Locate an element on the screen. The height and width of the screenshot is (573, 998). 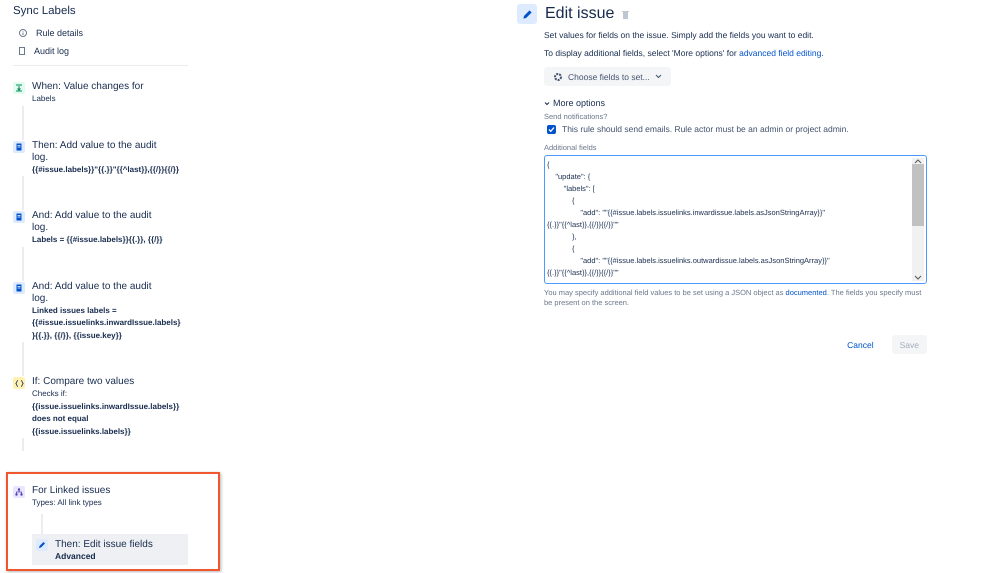
download-arrow-icon is located at coordinates (19, 88).